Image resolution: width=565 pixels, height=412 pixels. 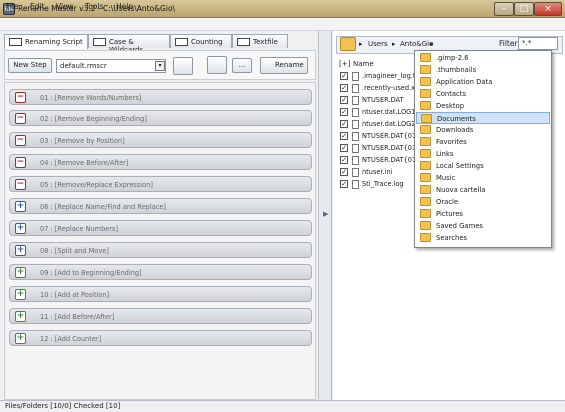 What do you see at coordinates (30, 65) in the screenshot?
I see `new-step-button: New Step` at bounding box center [30, 65].